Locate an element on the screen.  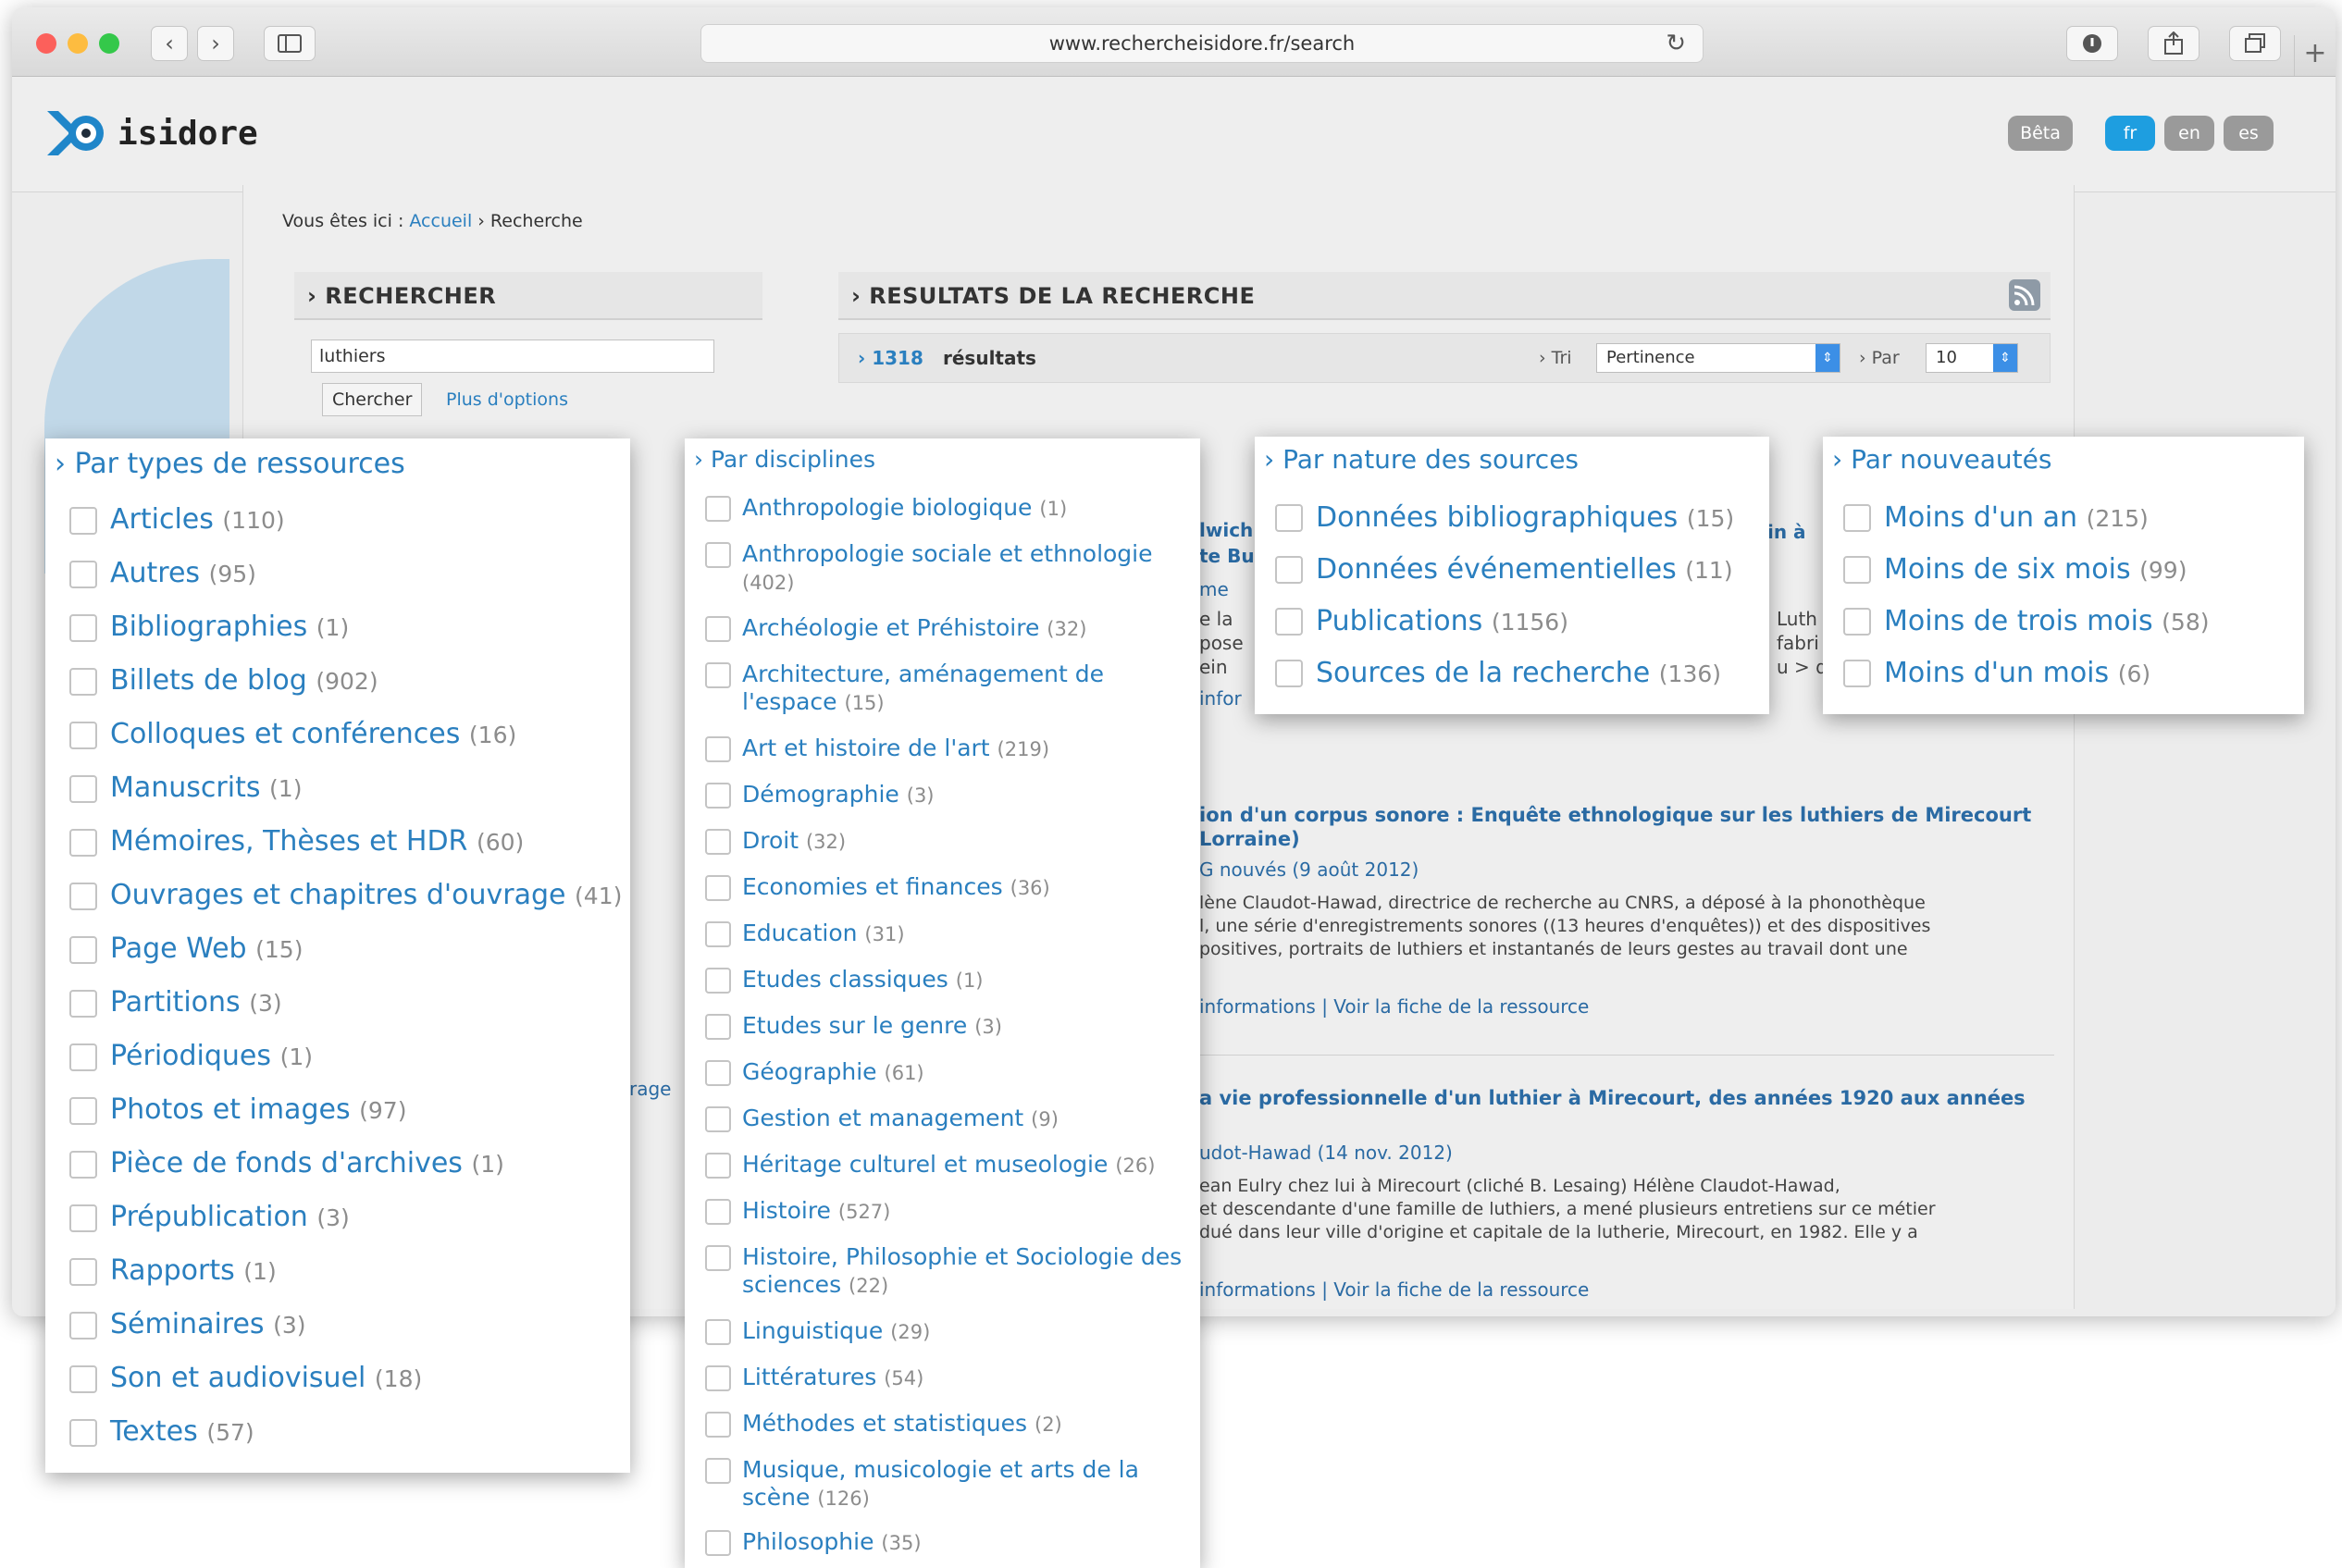
language-es-button: es is located at coordinates (2249, 133).